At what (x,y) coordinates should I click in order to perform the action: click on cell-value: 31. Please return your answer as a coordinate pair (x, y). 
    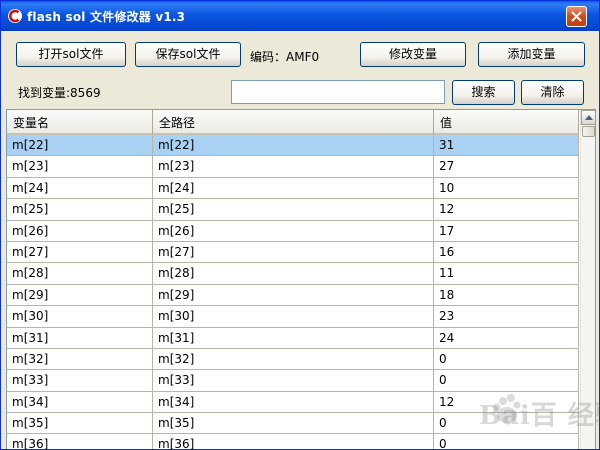
    Looking at the image, I should click on (506, 145).